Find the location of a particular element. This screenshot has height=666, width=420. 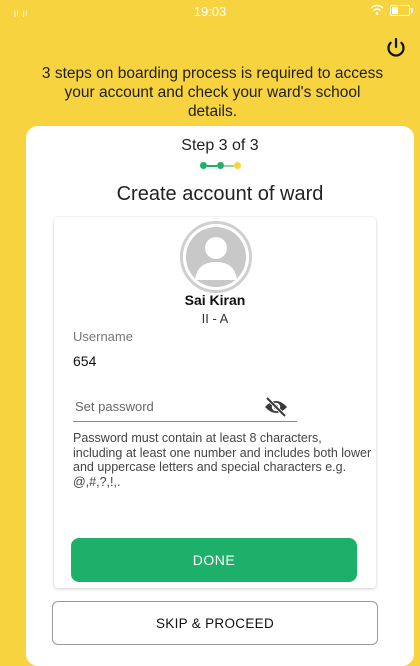

skip-proceed-button: SKIP & PROCEED is located at coordinates (215, 623).